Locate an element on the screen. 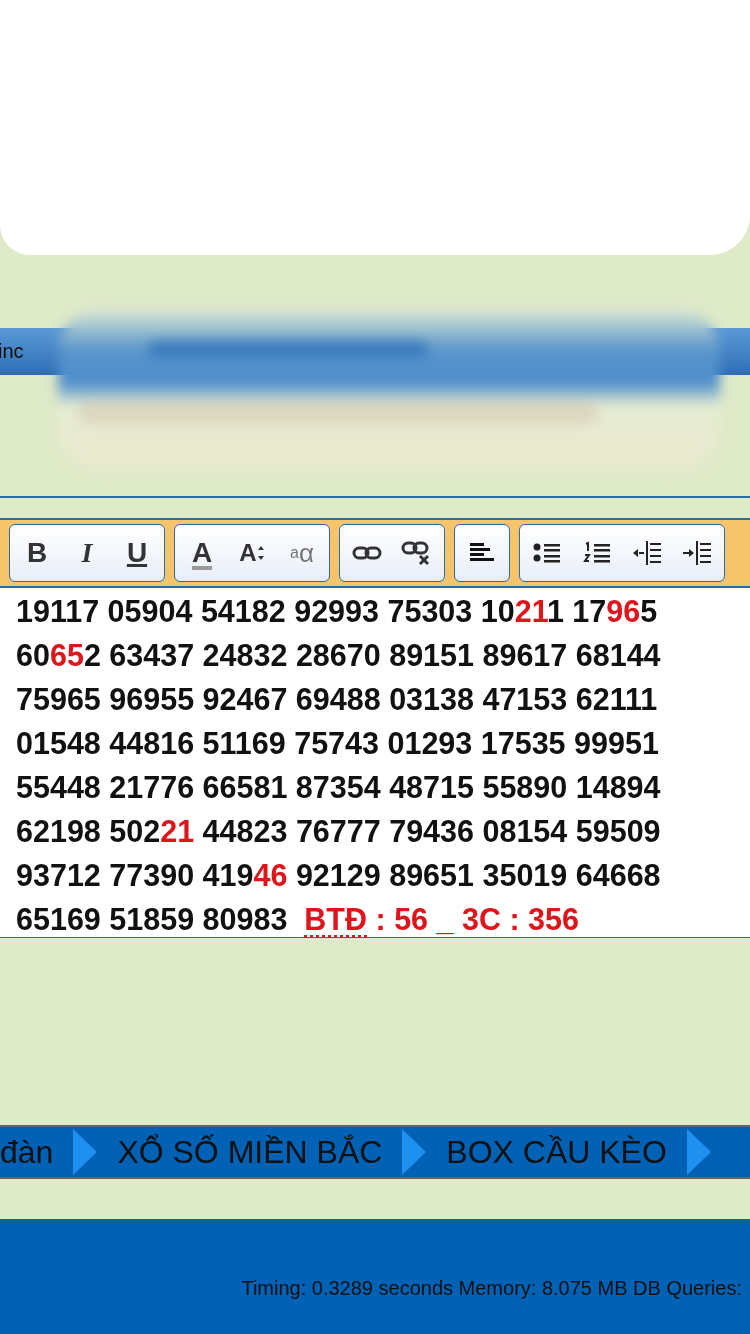 This screenshot has height=1334, width=750. number-line: 55448 21776 66581 87354 48715 55890 14894 is located at coordinates (338, 787).